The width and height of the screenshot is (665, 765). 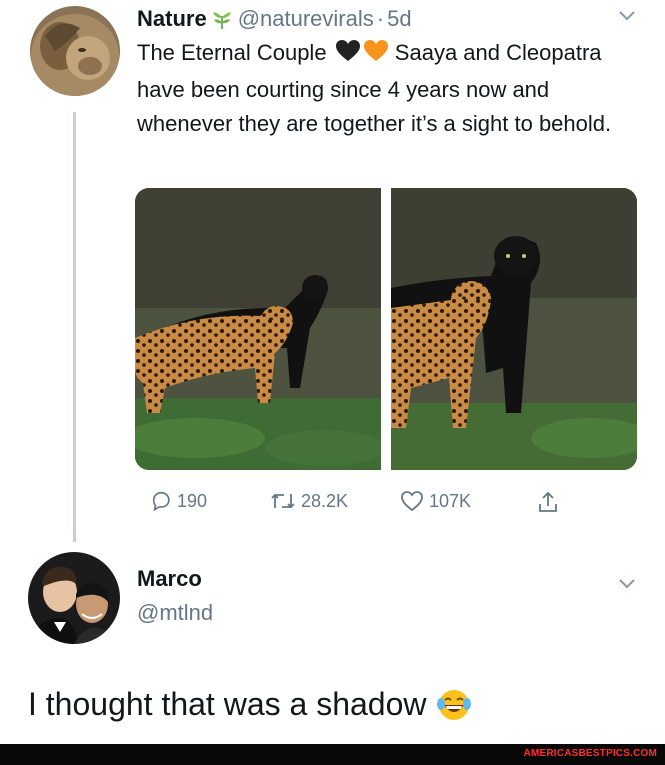 What do you see at coordinates (222, 19) in the screenshot?
I see `herb-emoji-icon` at bounding box center [222, 19].